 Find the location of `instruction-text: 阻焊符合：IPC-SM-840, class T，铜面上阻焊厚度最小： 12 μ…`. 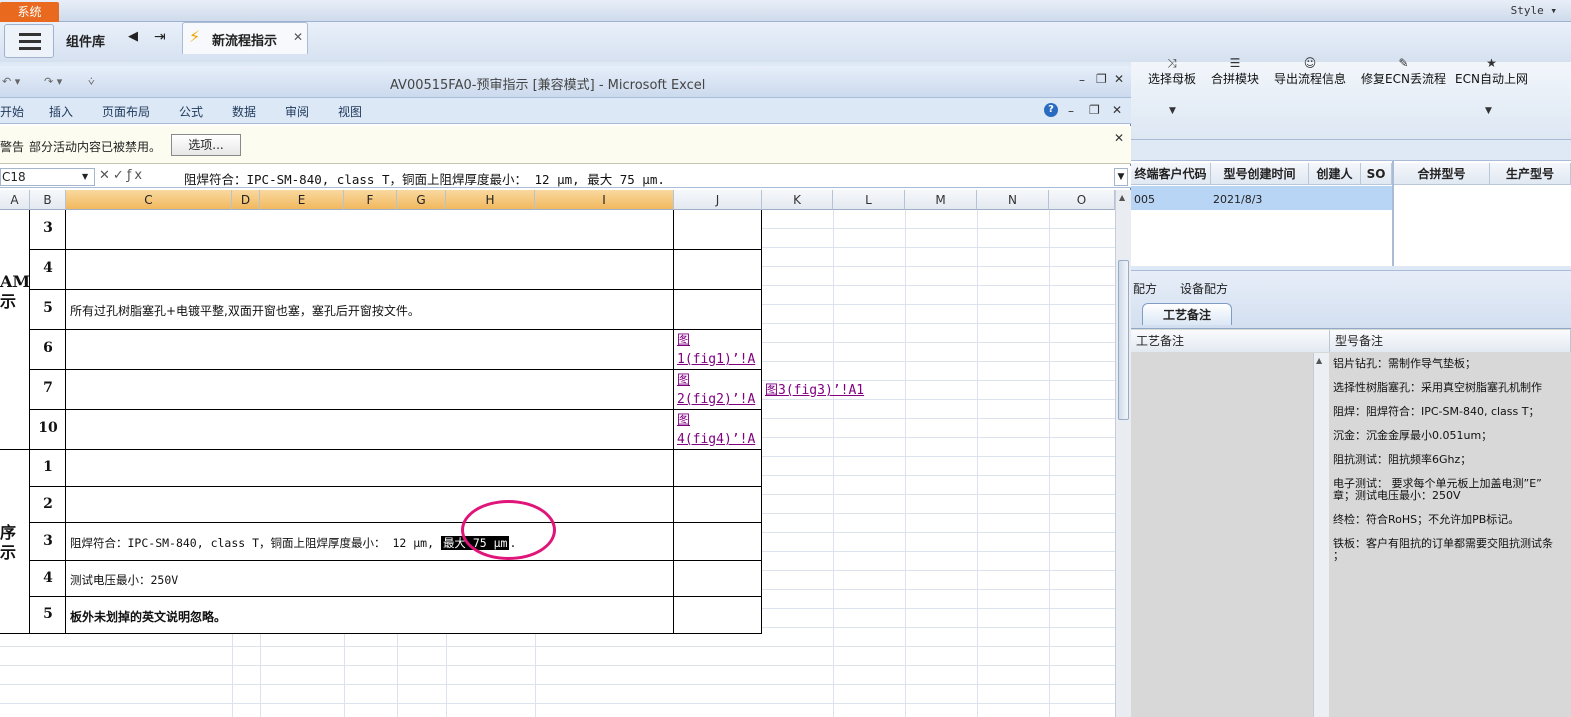

instruction-text: 阻焊符合：IPC-SM-840, class T，铜面上阻焊厚度最小： 12 μ… is located at coordinates (293, 543).